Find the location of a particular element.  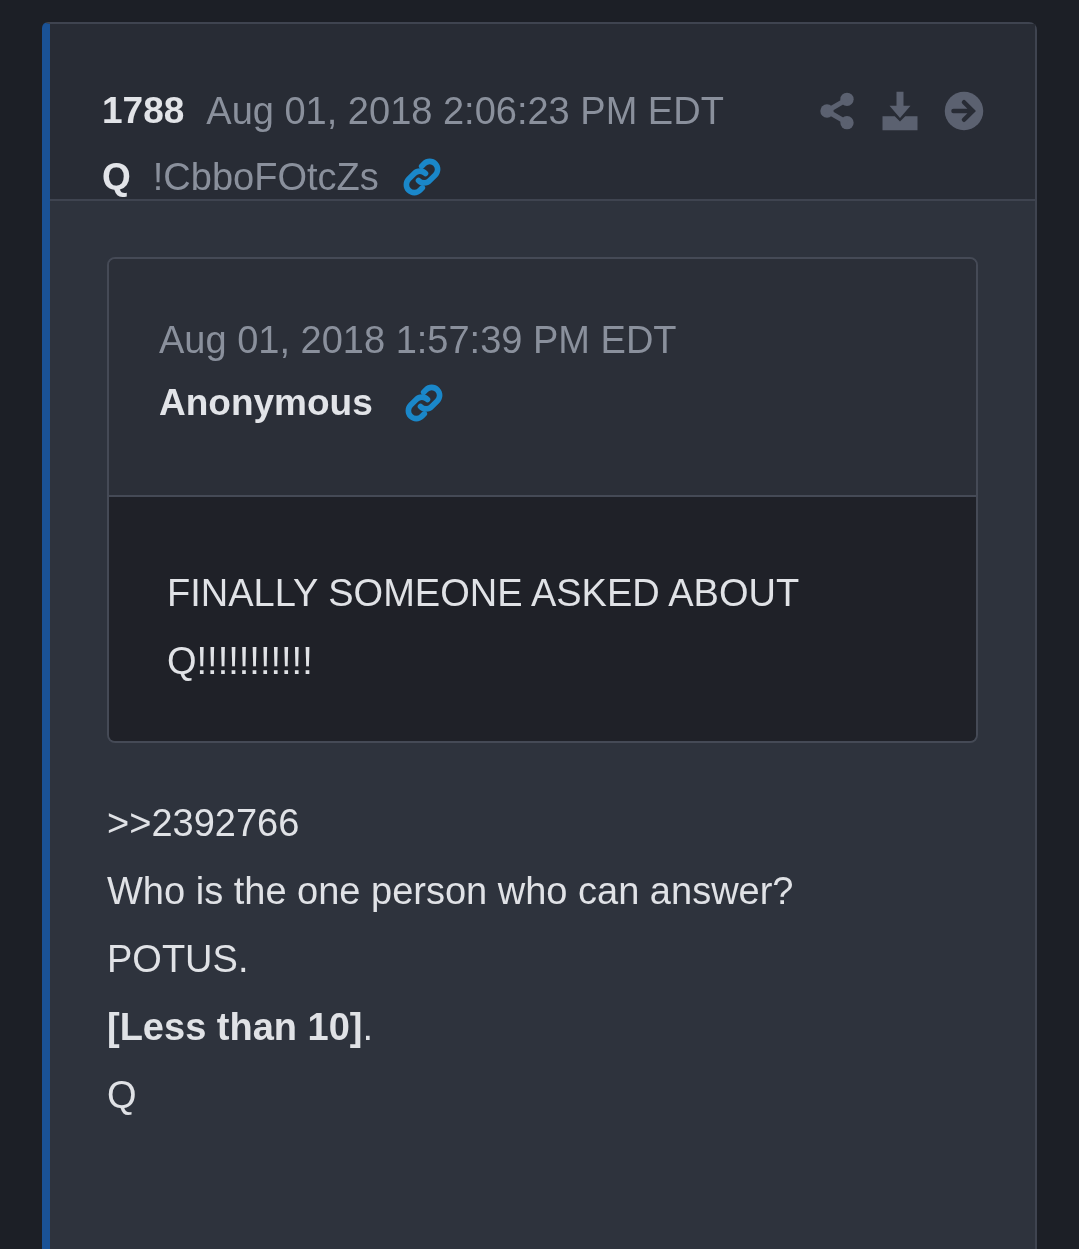

post-text: >>2392766 is located at coordinates (204, 823).